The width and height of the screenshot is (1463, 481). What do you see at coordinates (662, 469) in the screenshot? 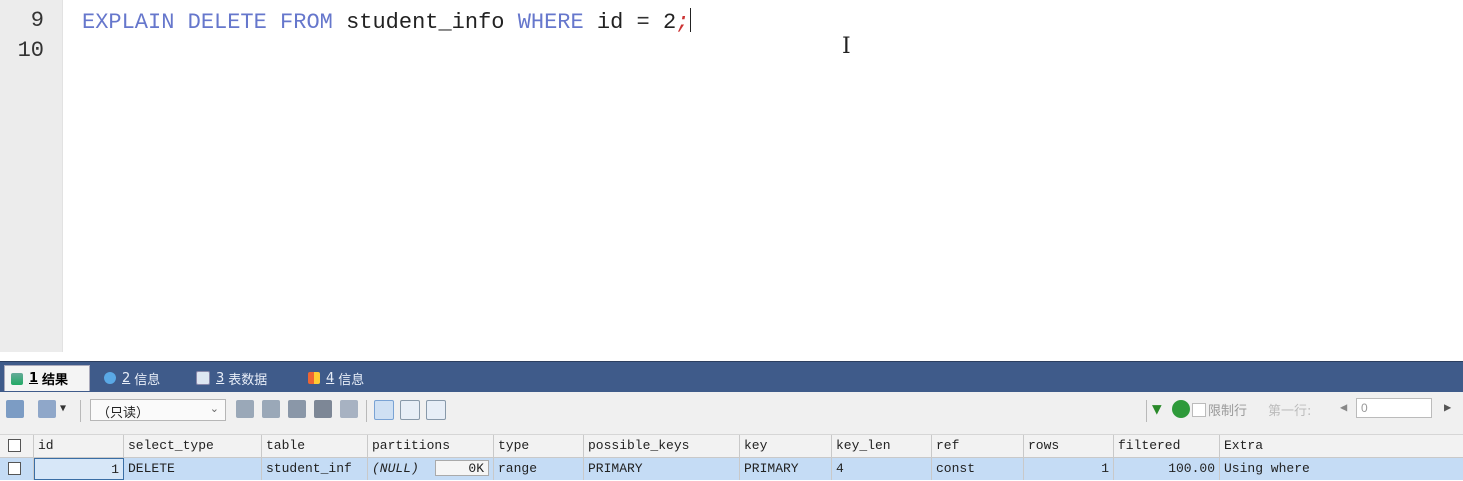
I see `cell-possible-keys: PRIMARY` at bounding box center [662, 469].